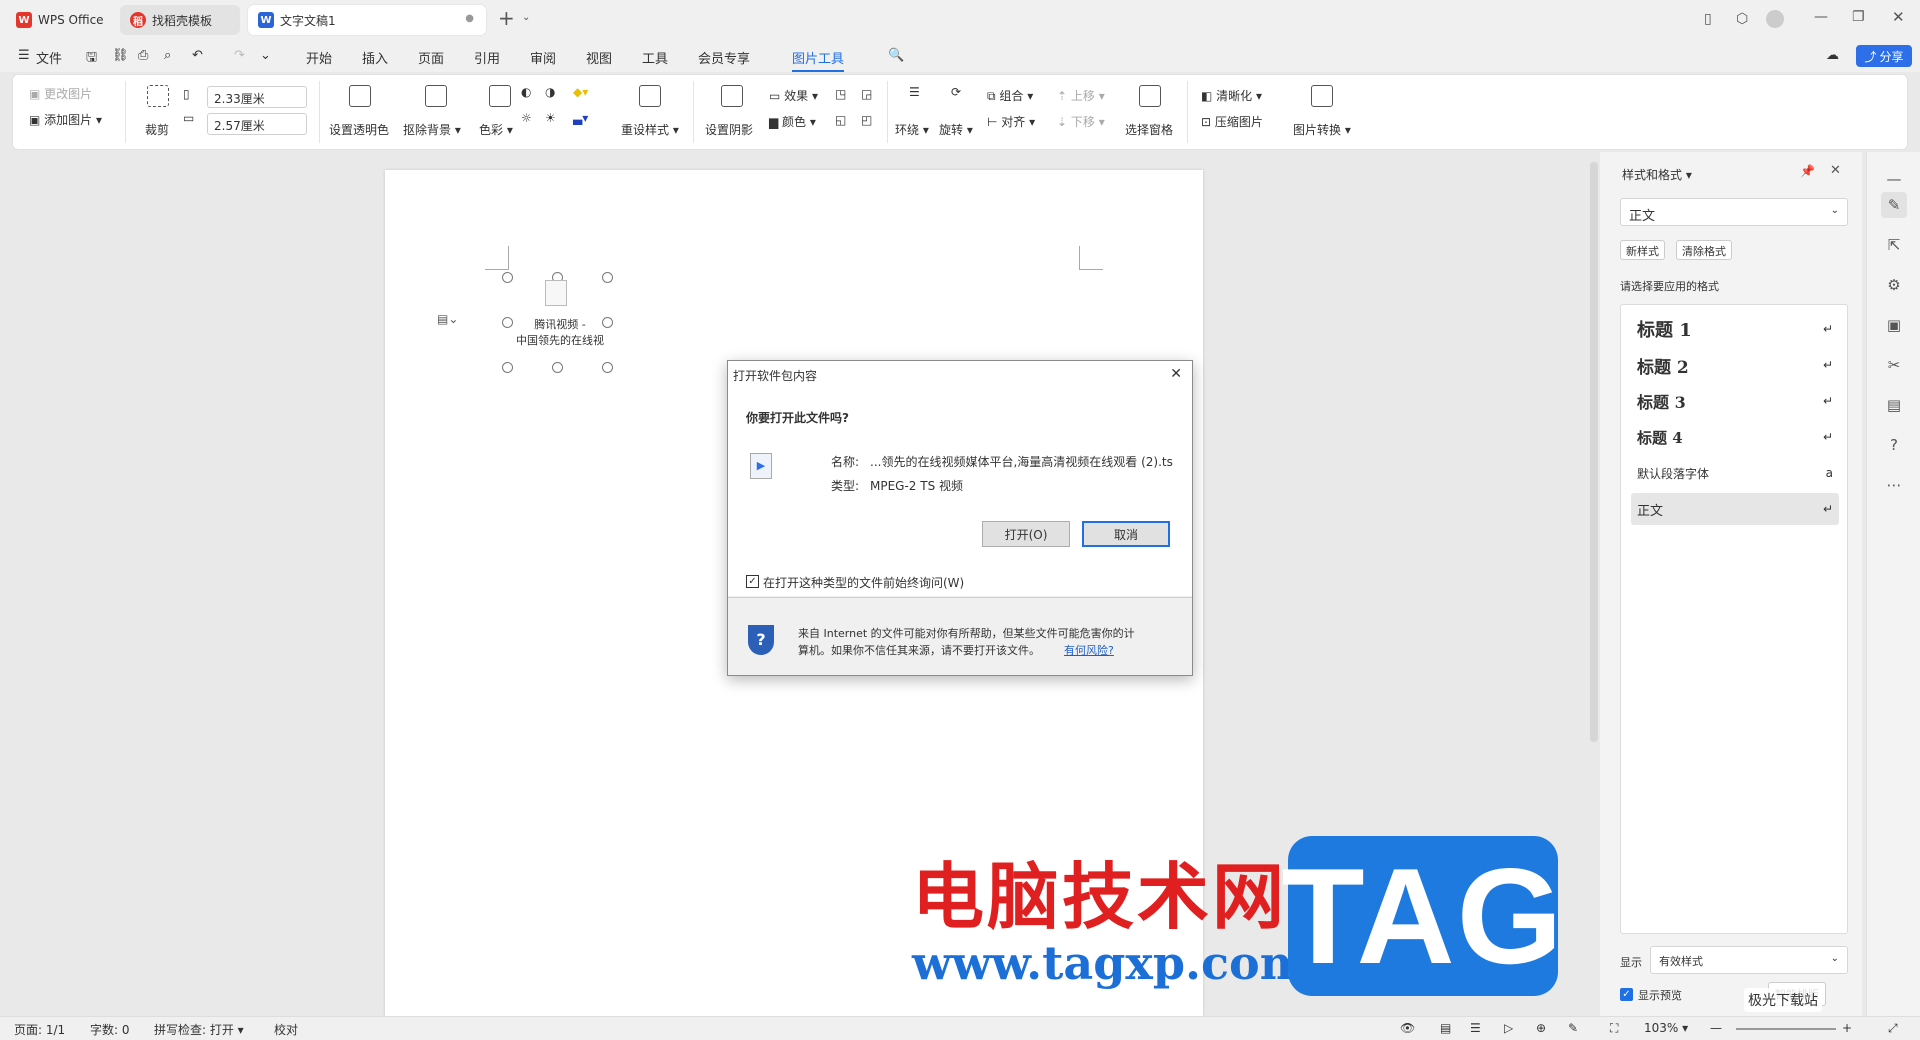  What do you see at coordinates (143, 55) in the screenshot?
I see `print-icon: ⎙` at bounding box center [143, 55].